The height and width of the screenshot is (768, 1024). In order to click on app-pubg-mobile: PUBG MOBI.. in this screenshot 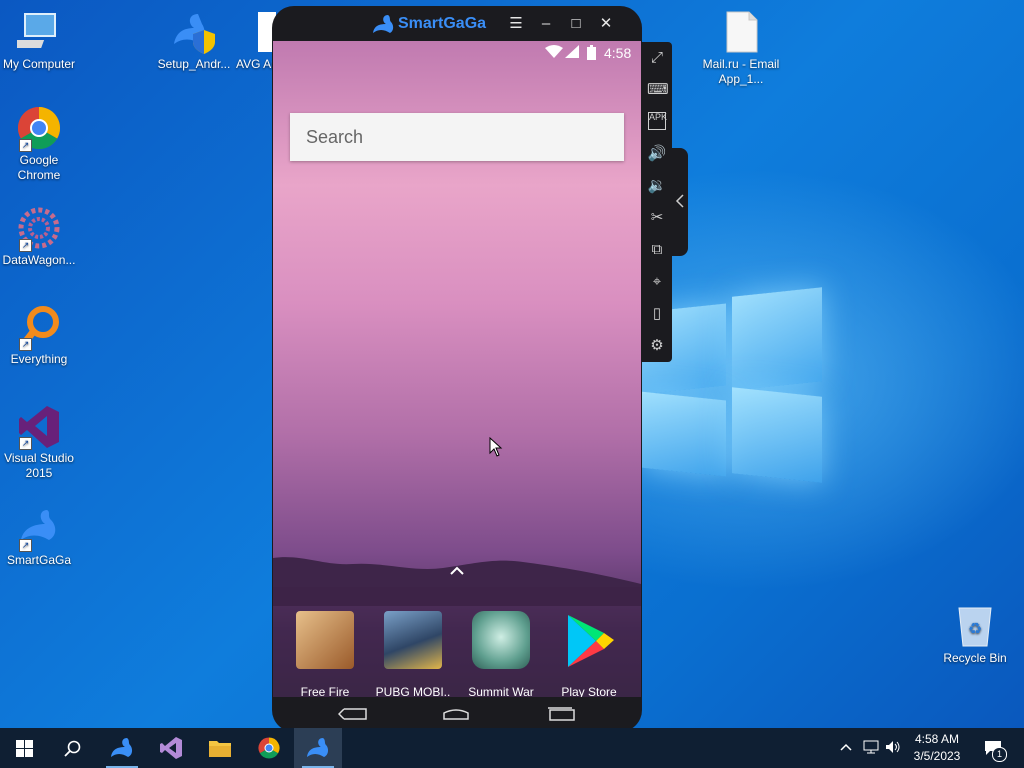, I will do `click(413, 654)`.